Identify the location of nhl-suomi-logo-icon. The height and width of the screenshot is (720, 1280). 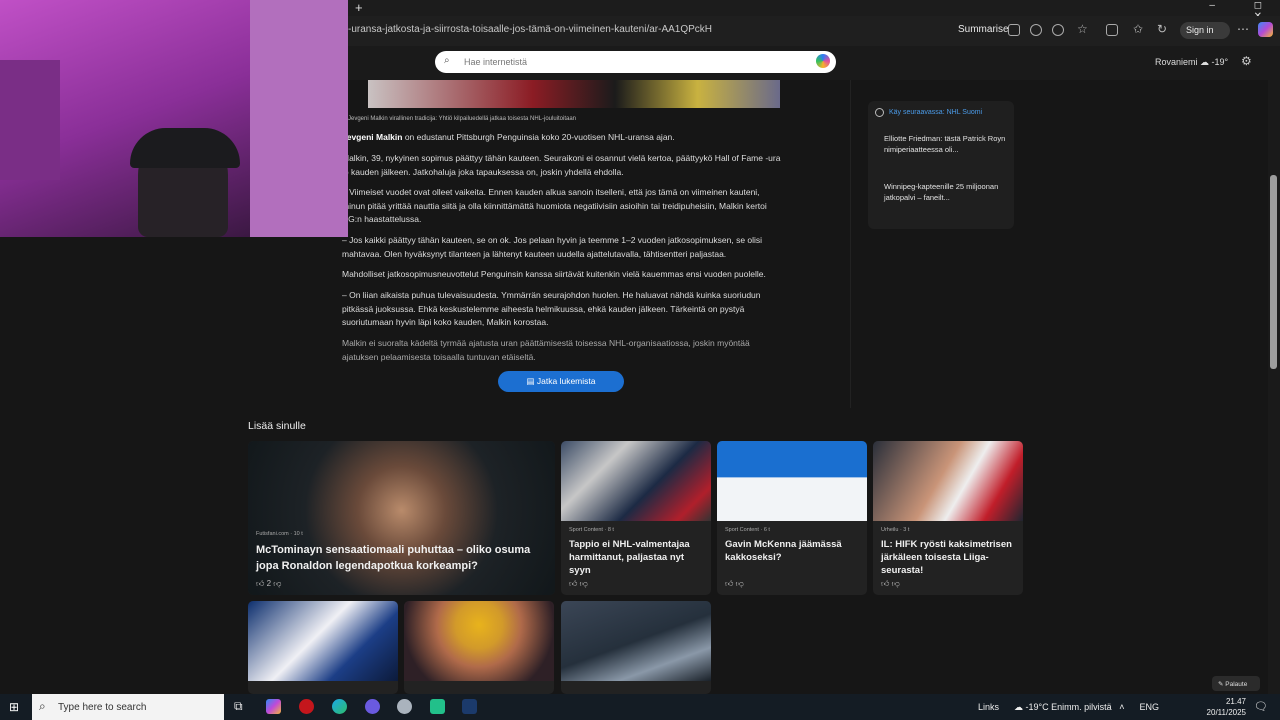
(879, 112).